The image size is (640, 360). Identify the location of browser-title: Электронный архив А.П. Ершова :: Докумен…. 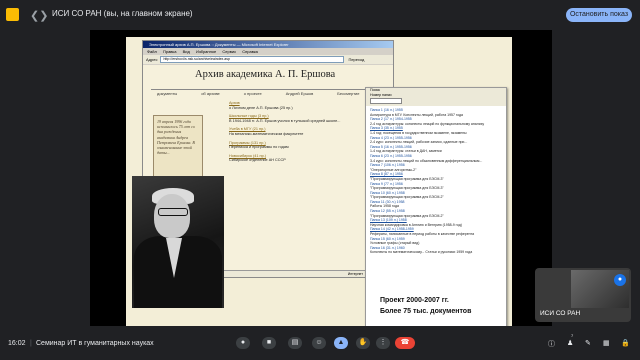
(268, 44).